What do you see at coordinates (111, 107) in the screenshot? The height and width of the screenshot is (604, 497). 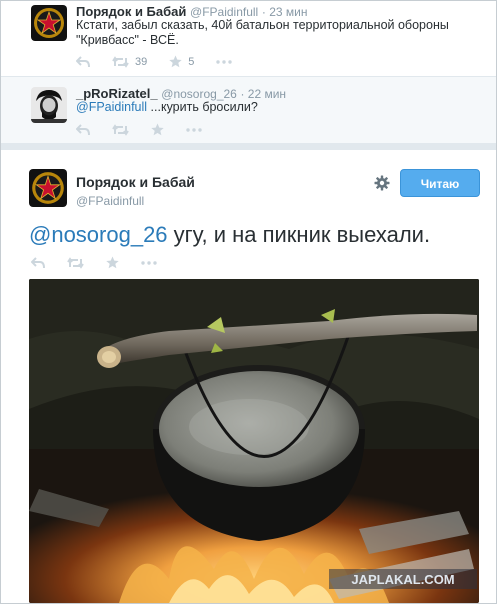 I see `mention-link: @FPaidinfull` at bounding box center [111, 107].